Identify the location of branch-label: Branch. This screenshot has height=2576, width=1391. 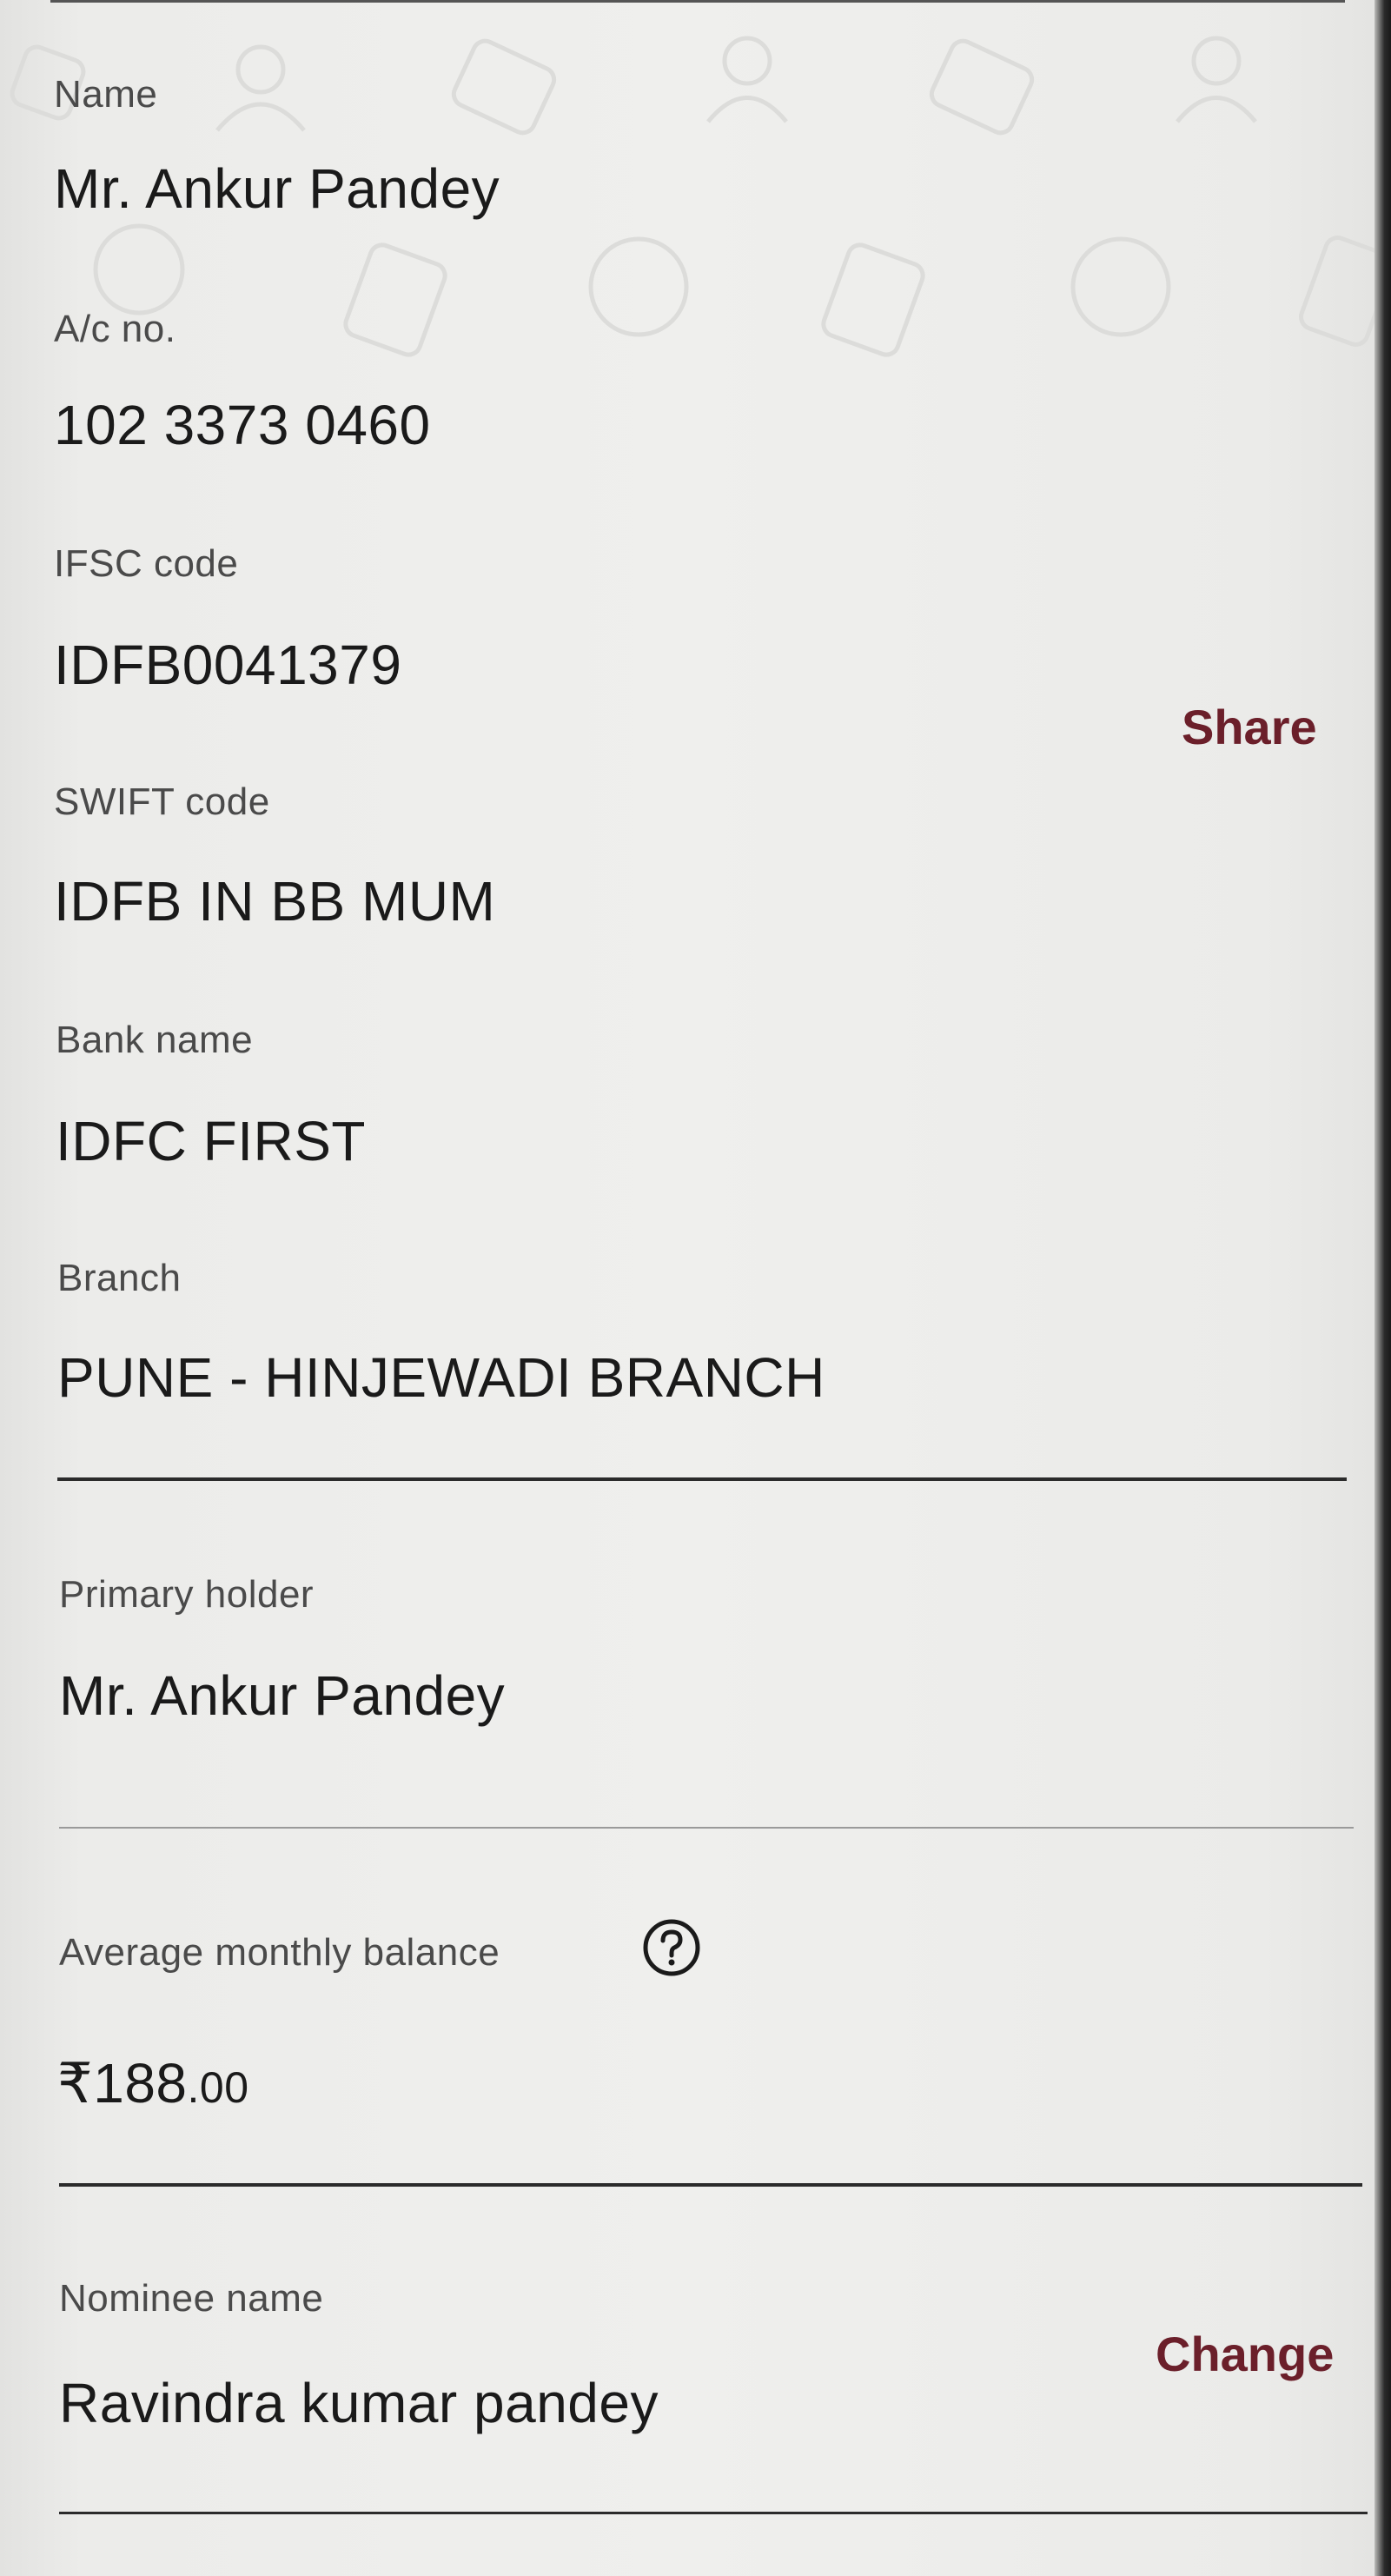
(120, 1278).